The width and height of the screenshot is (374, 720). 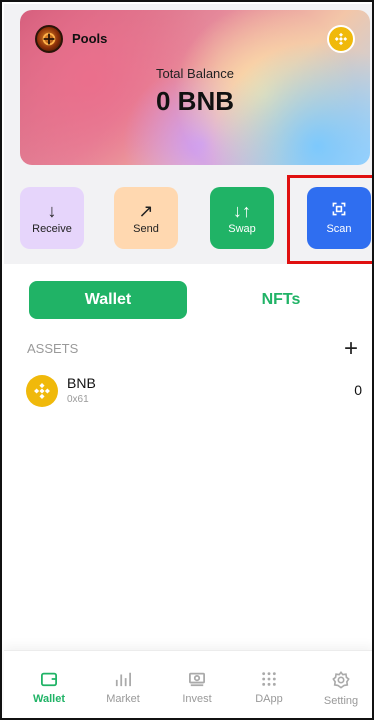 I want to click on nav-setting: Setting, so click(x=339, y=689).